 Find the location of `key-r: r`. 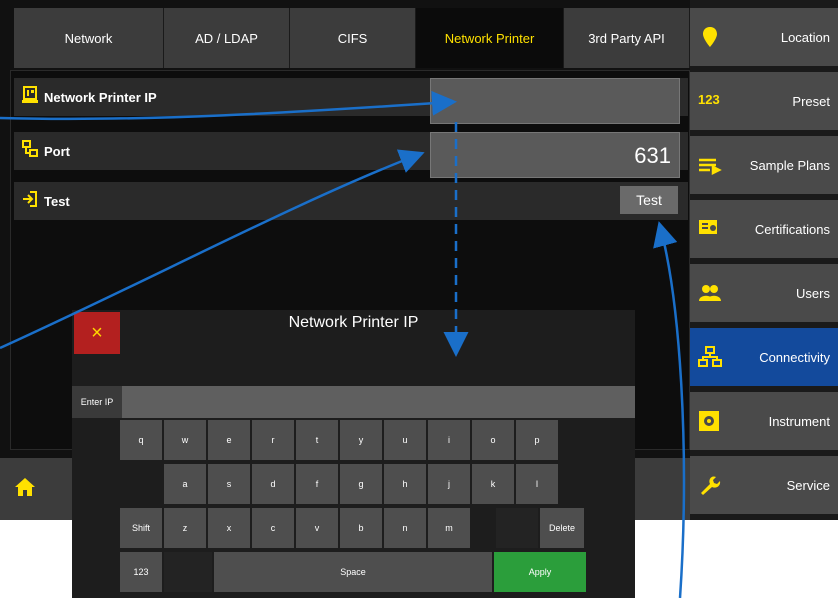

key-r: r is located at coordinates (273, 440).